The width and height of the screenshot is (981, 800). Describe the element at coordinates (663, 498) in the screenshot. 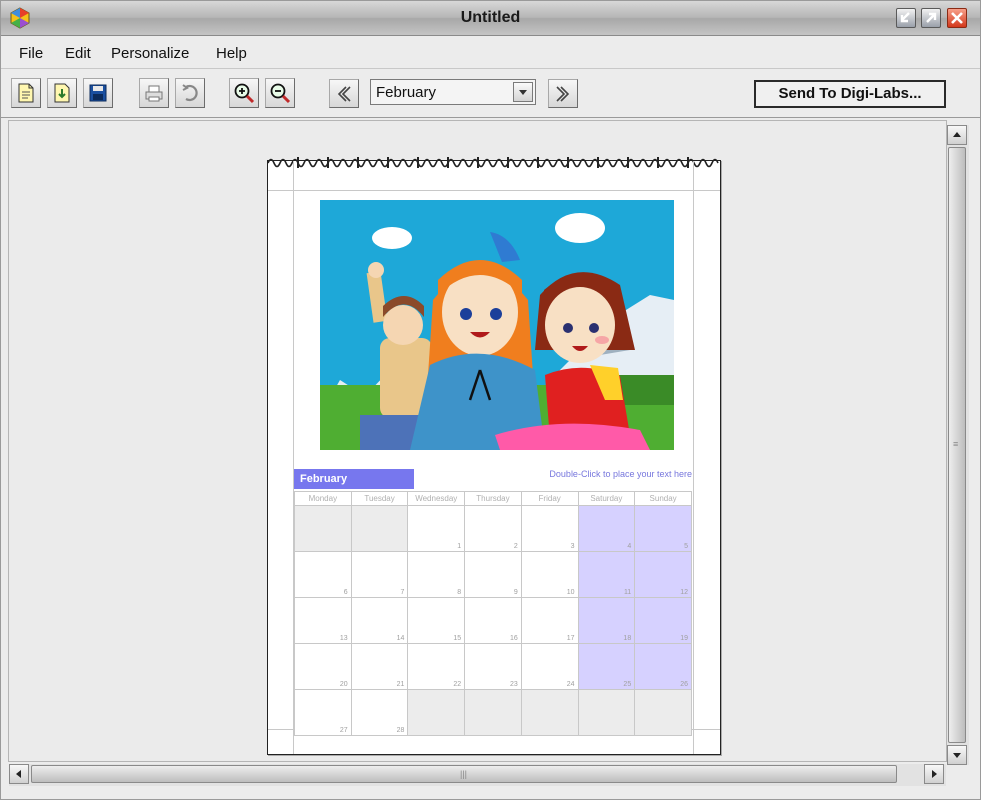

I see `weekday-header: Sunday` at that location.